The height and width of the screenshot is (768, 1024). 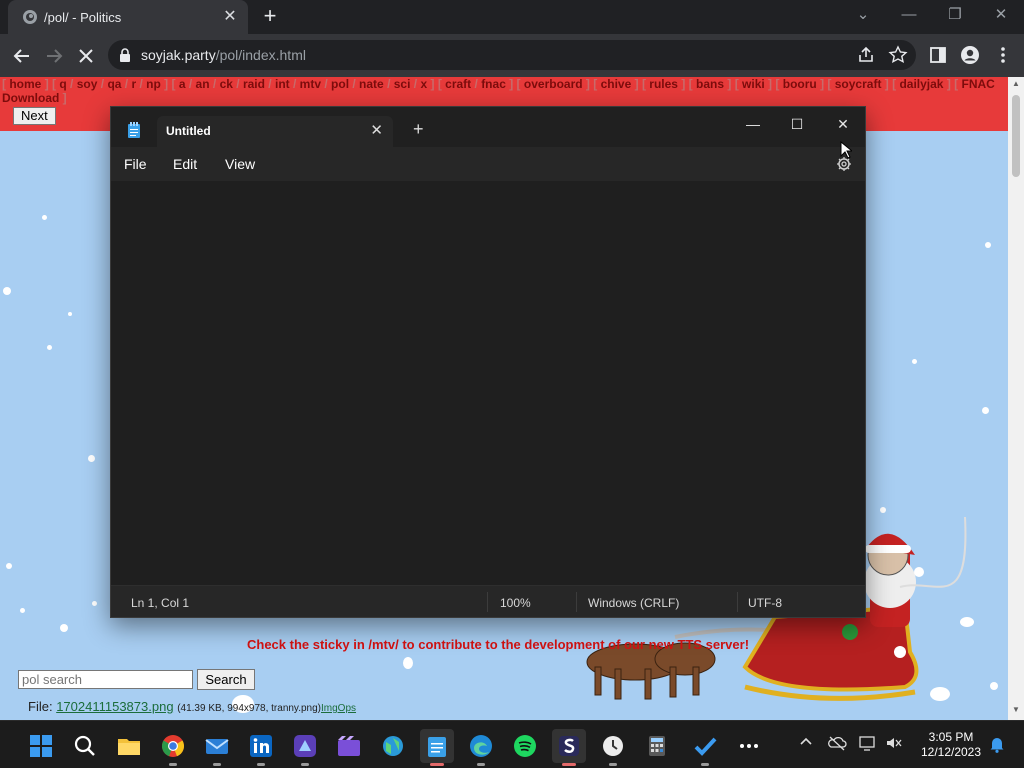 I want to click on file-link: 1702411153873.png, so click(x=114, y=706).